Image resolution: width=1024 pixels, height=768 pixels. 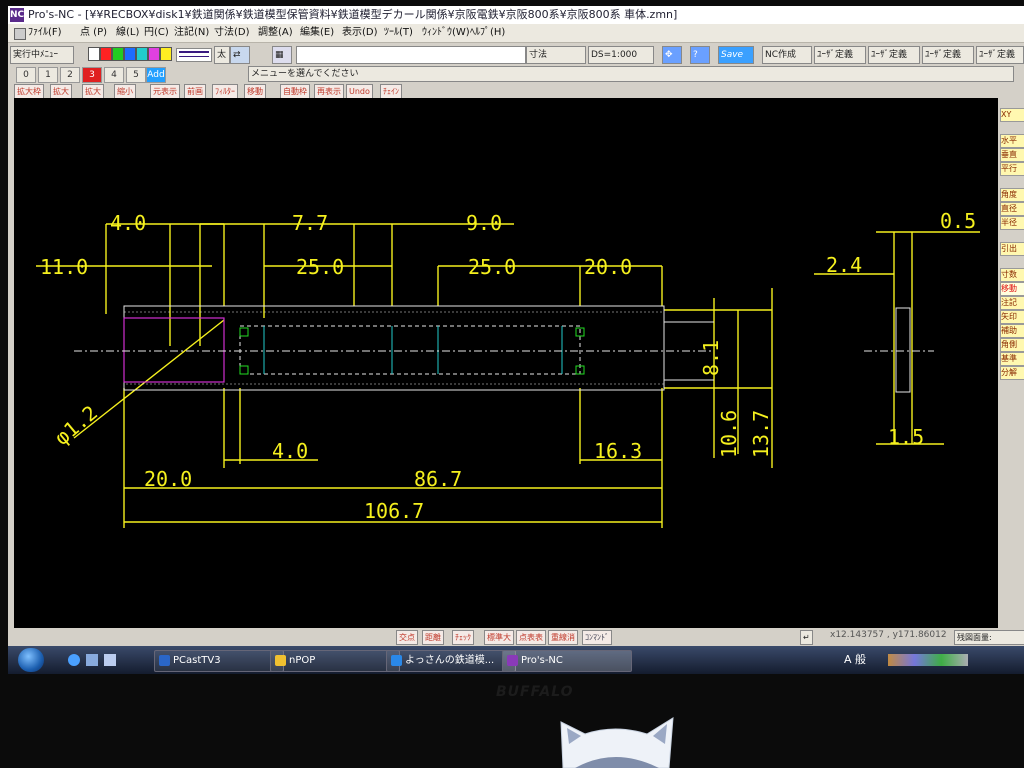 What do you see at coordinates (433, 637) in the screenshot?
I see `status-btn-distance: 距離` at bounding box center [433, 637].